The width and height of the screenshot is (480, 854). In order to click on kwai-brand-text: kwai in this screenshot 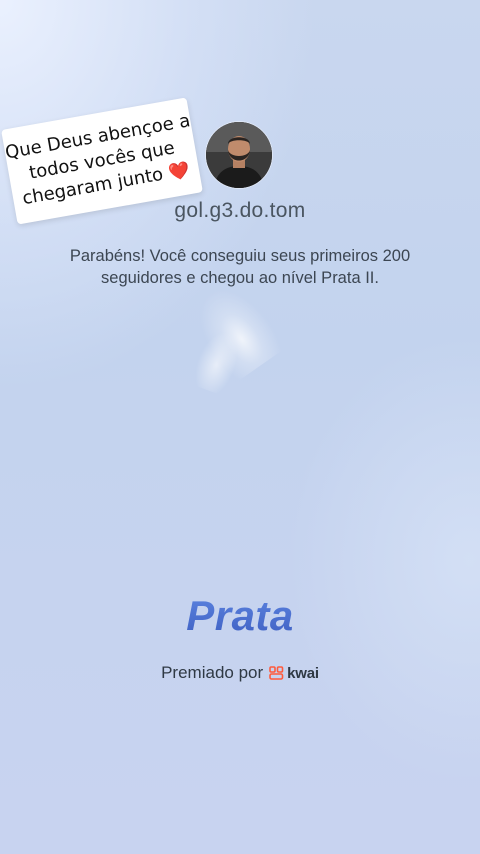, I will do `click(303, 673)`.